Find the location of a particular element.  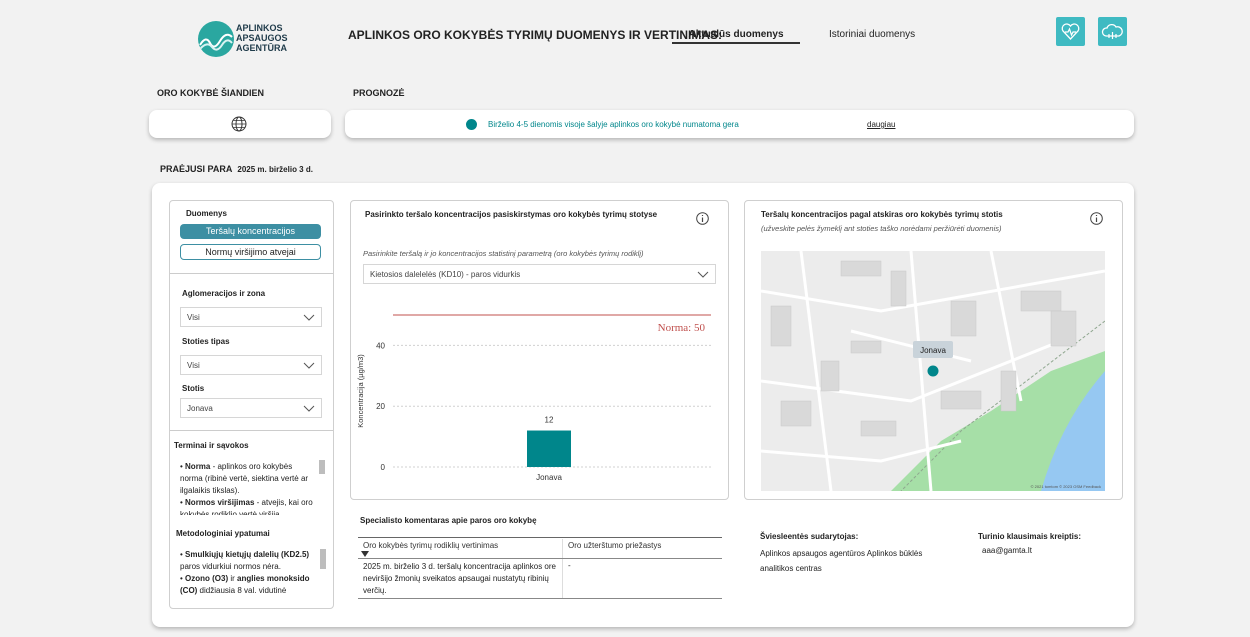

agglomeration-select: Visi is located at coordinates (251, 317).